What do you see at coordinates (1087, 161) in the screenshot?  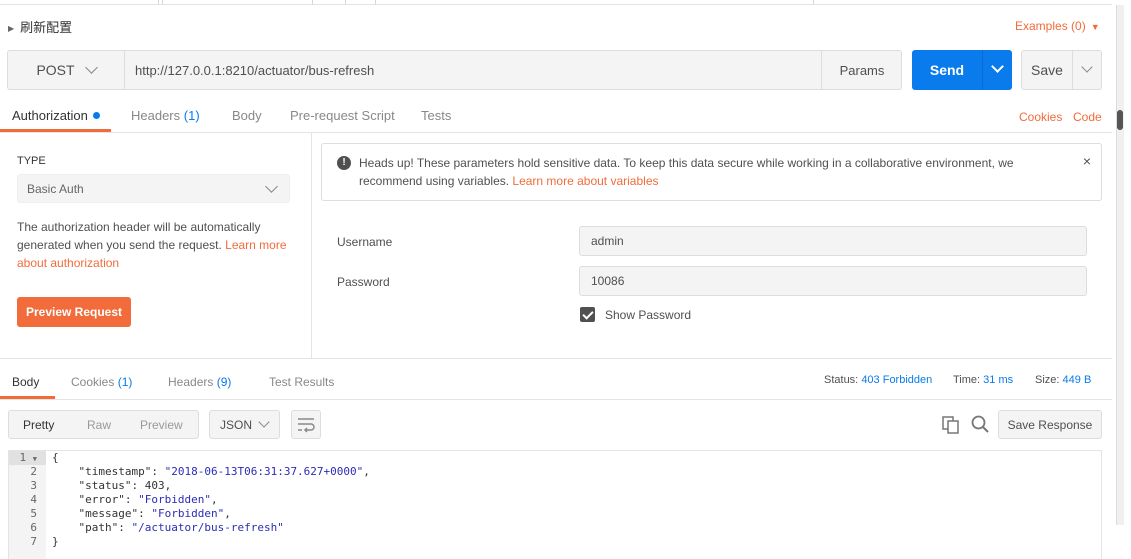 I see `close-icon: ×` at bounding box center [1087, 161].